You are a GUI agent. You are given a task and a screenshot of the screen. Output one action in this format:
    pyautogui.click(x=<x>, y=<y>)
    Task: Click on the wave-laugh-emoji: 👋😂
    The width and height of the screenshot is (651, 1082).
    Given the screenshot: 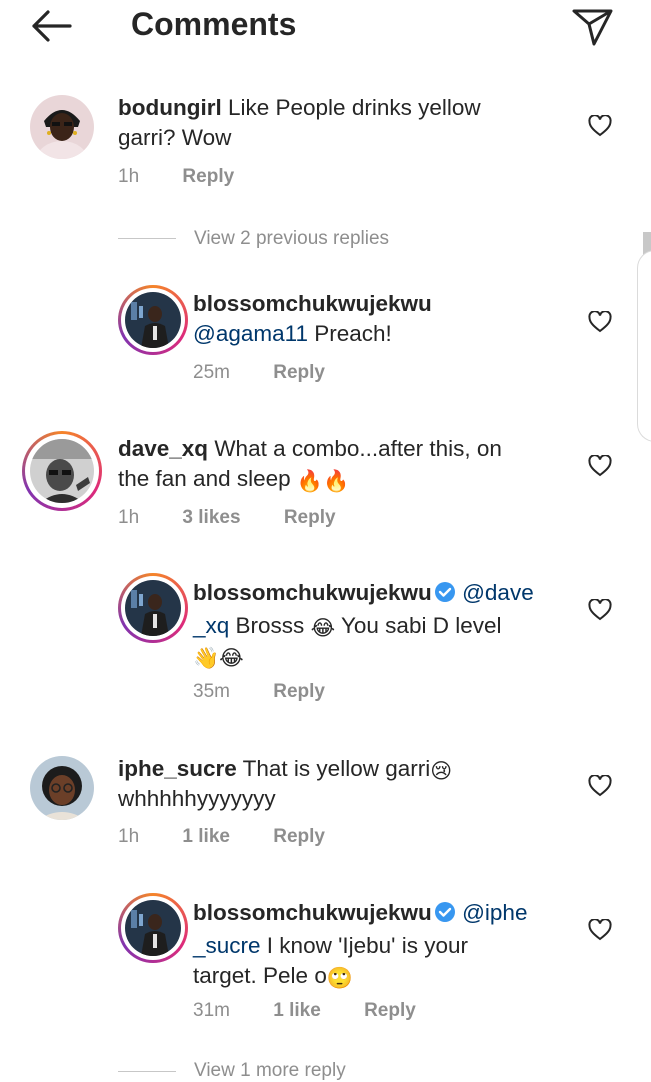 What is the action you would take?
    pyautogui.click(x=218, y=658)
    